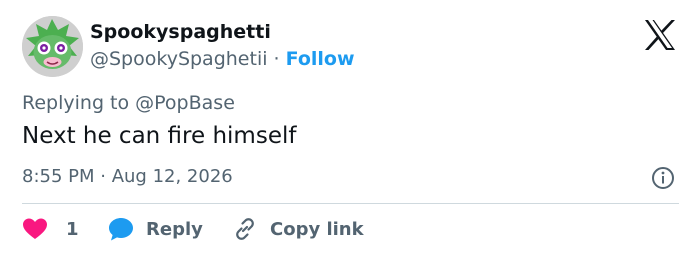 This screenshot has height=256, width=700. Describe the element at coordinates (660, 35) in the screenshot. I see `x-logo-icon` at that location.